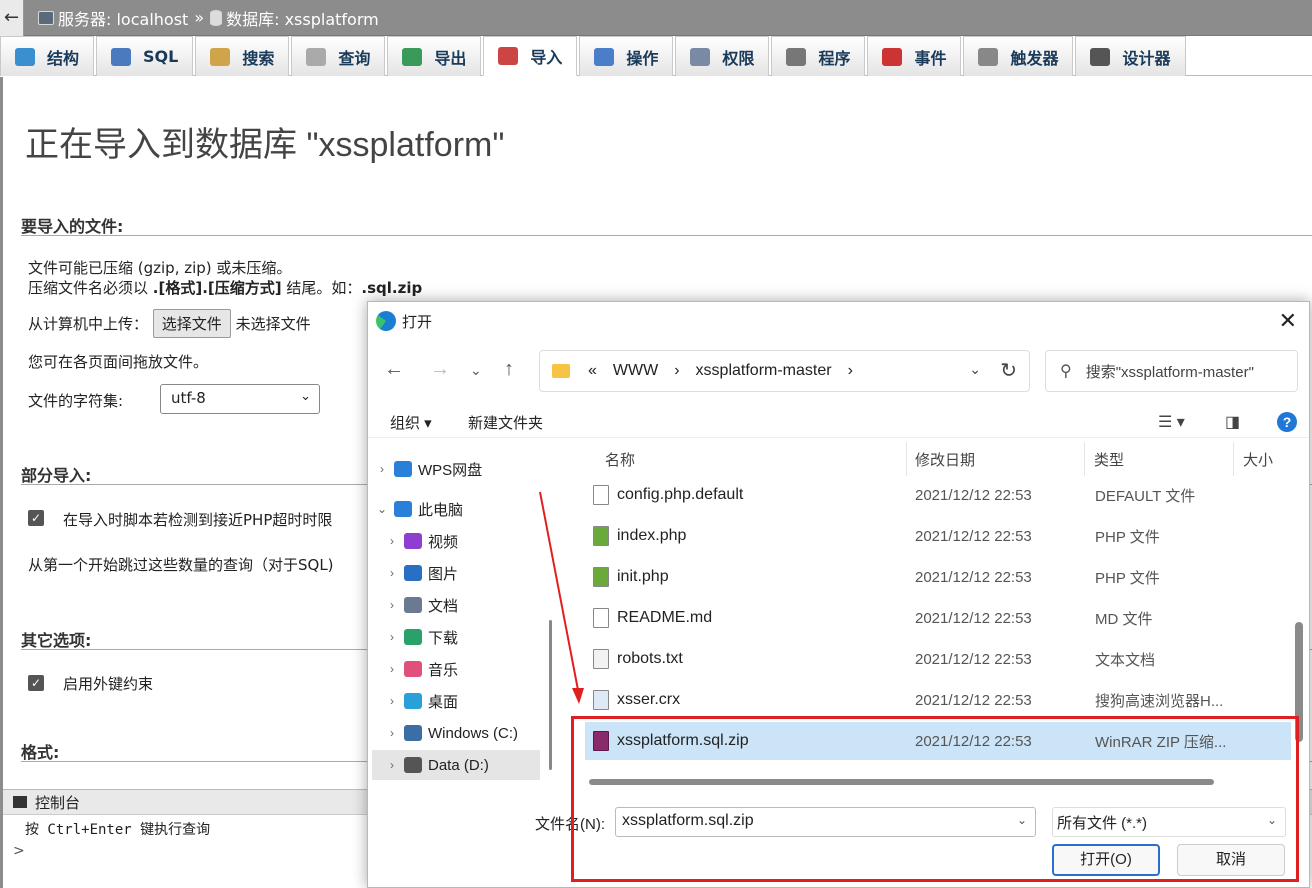  Describe the element at coordinates (561, 597) in the screenshot. I see `annotation-arrow` at that location.